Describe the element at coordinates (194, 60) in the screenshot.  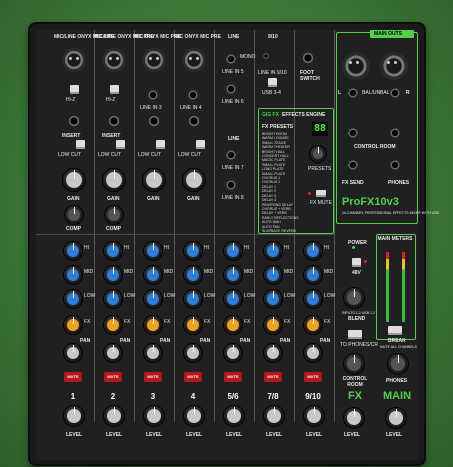
I see `ch4-xlr-jack` at that location.